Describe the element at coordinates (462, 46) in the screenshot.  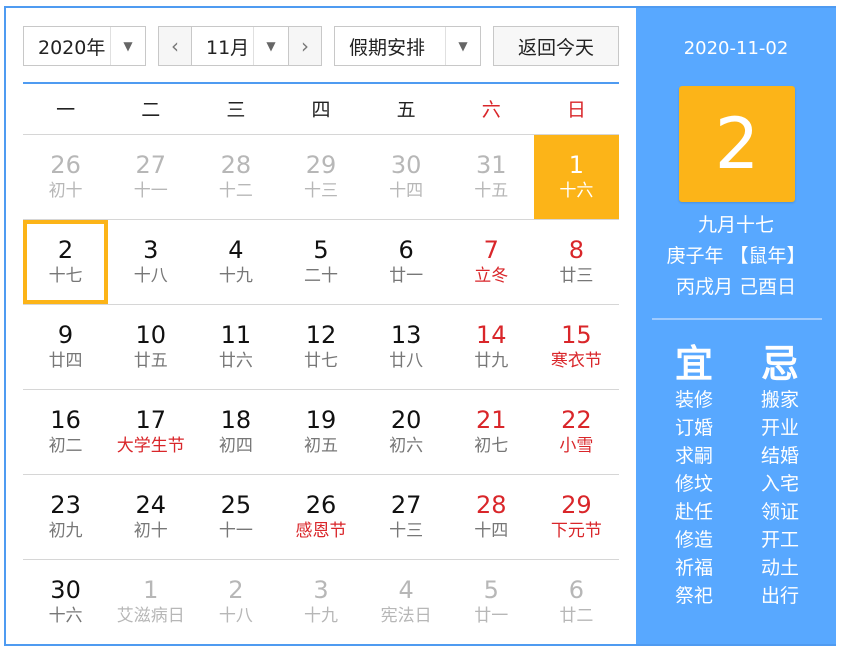
I see `chevron-down-icon: ▼` at that location.